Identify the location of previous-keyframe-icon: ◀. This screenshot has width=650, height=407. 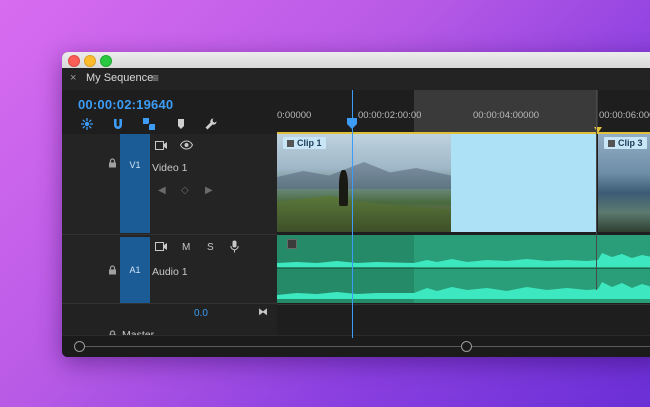
(162, 190).